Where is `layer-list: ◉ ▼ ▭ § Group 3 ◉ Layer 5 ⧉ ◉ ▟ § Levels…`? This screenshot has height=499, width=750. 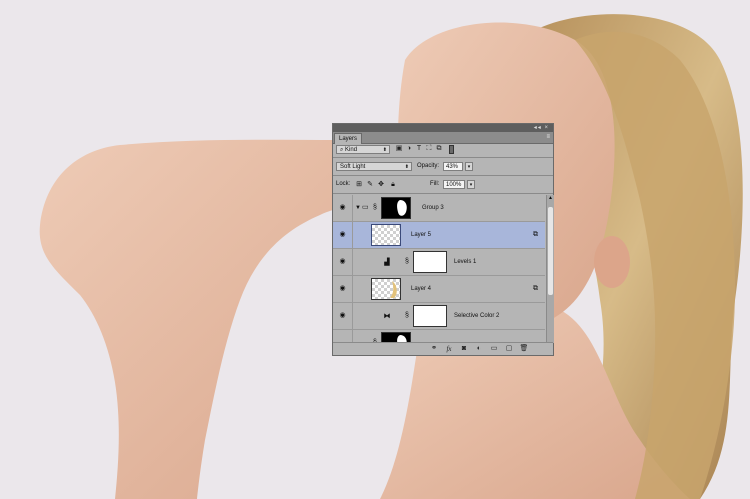
layer-list: ◉ ▼ ▭ § Group 3 ◉ Layer 5 ⧉ ◉ ▟ § Levels… is located at coordinates (439, 269).